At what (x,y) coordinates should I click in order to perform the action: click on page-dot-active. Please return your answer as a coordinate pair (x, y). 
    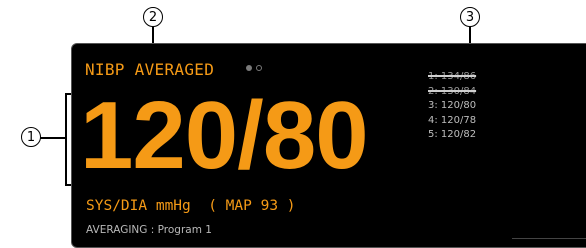
    Looking at the image, I should click on (249, 68).